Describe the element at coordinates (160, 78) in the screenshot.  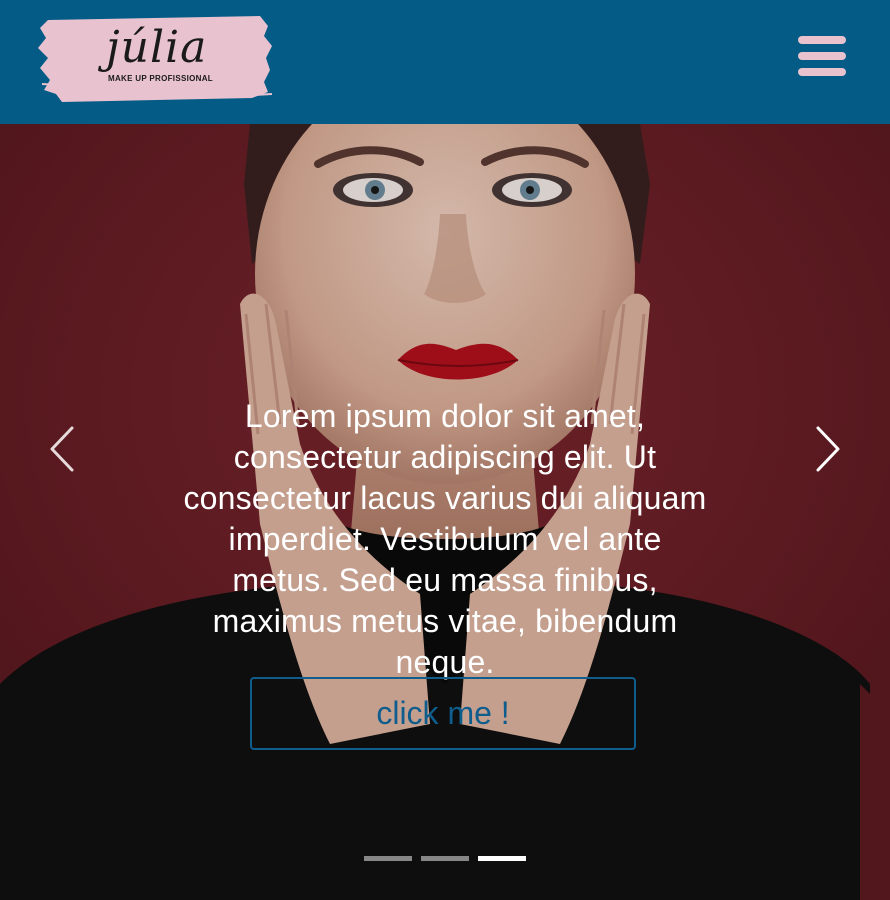
I see `logo-tagline: MAKE UP PROFISSIONAL` at that location.